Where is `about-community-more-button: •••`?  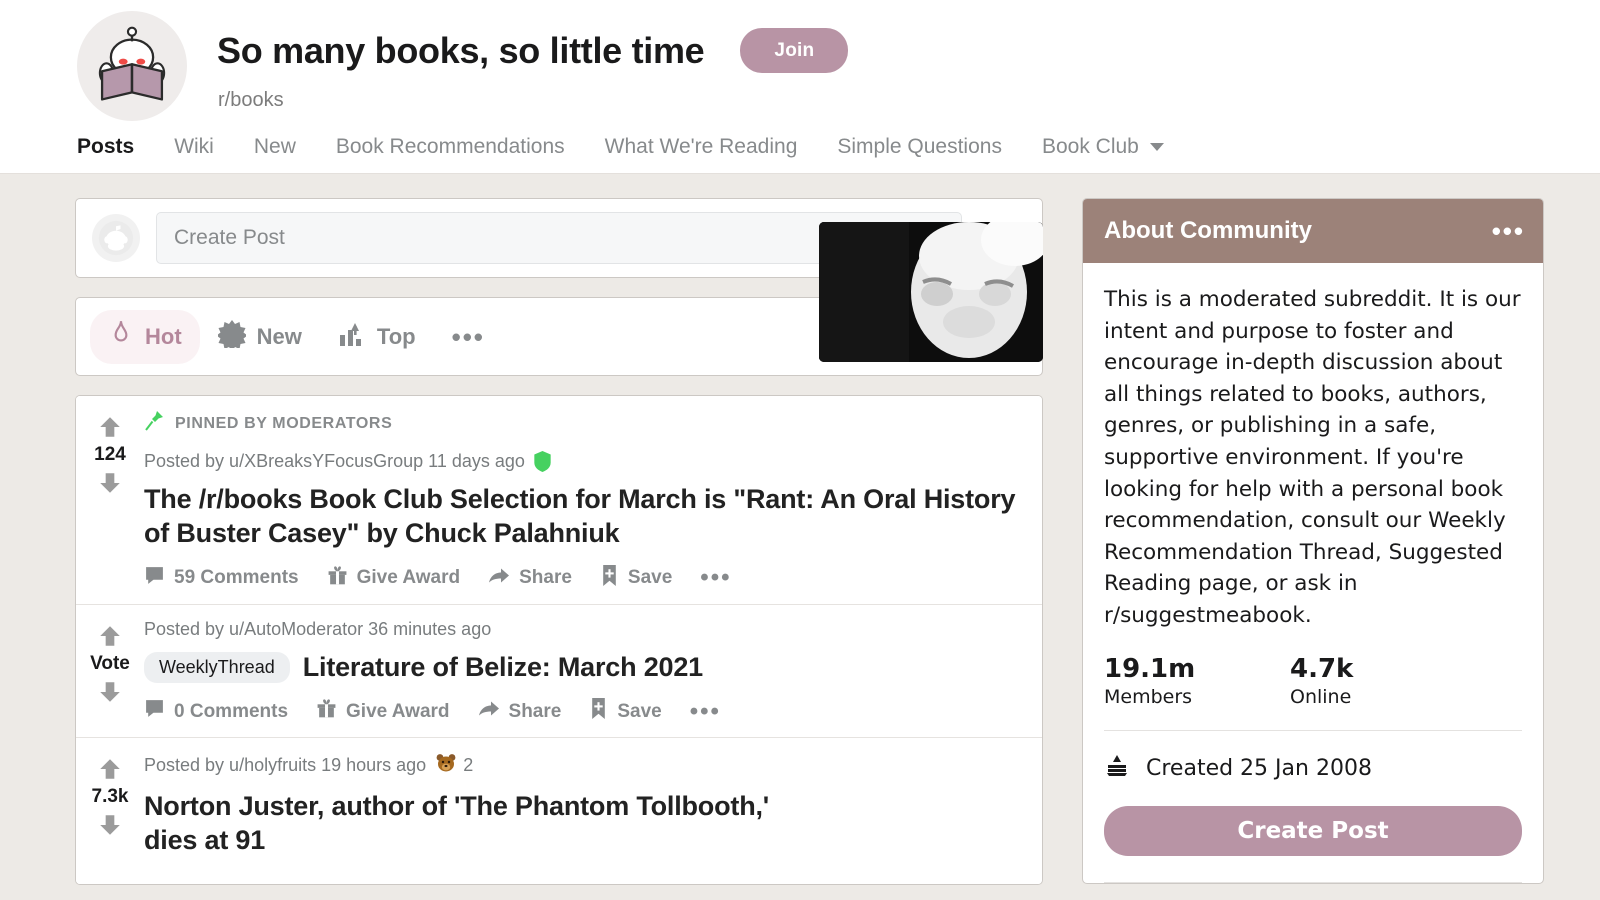 about-community-more-button: ••• is located at coordinates (1508, 231).